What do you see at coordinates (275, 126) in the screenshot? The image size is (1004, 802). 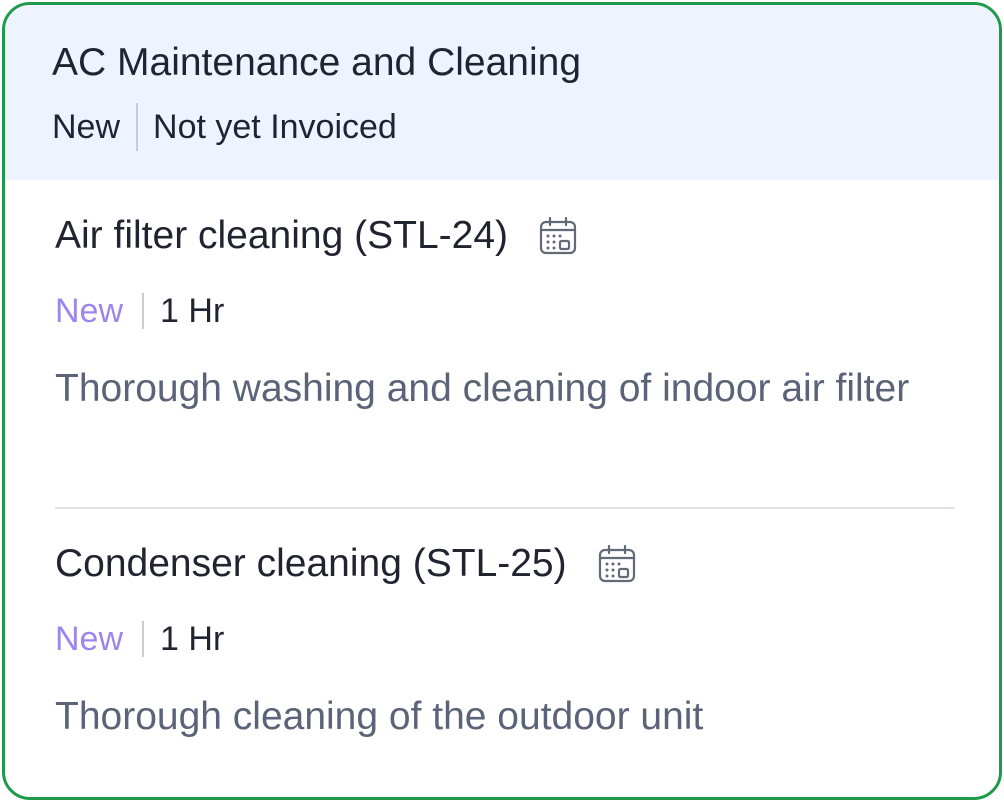 I see `invoice-status: Not yet Invoiced` at bounding box center [275, 126].